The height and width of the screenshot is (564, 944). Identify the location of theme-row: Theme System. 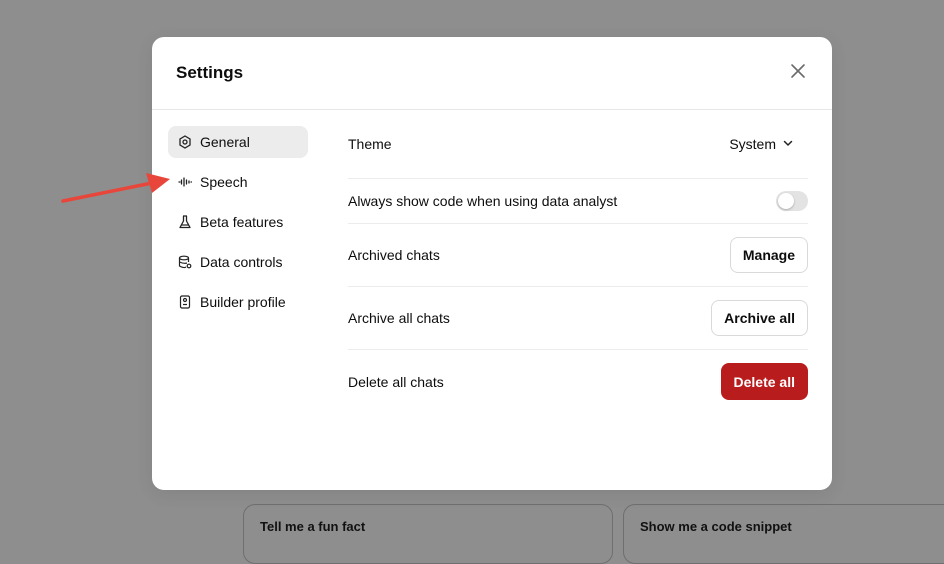
(578, 144).